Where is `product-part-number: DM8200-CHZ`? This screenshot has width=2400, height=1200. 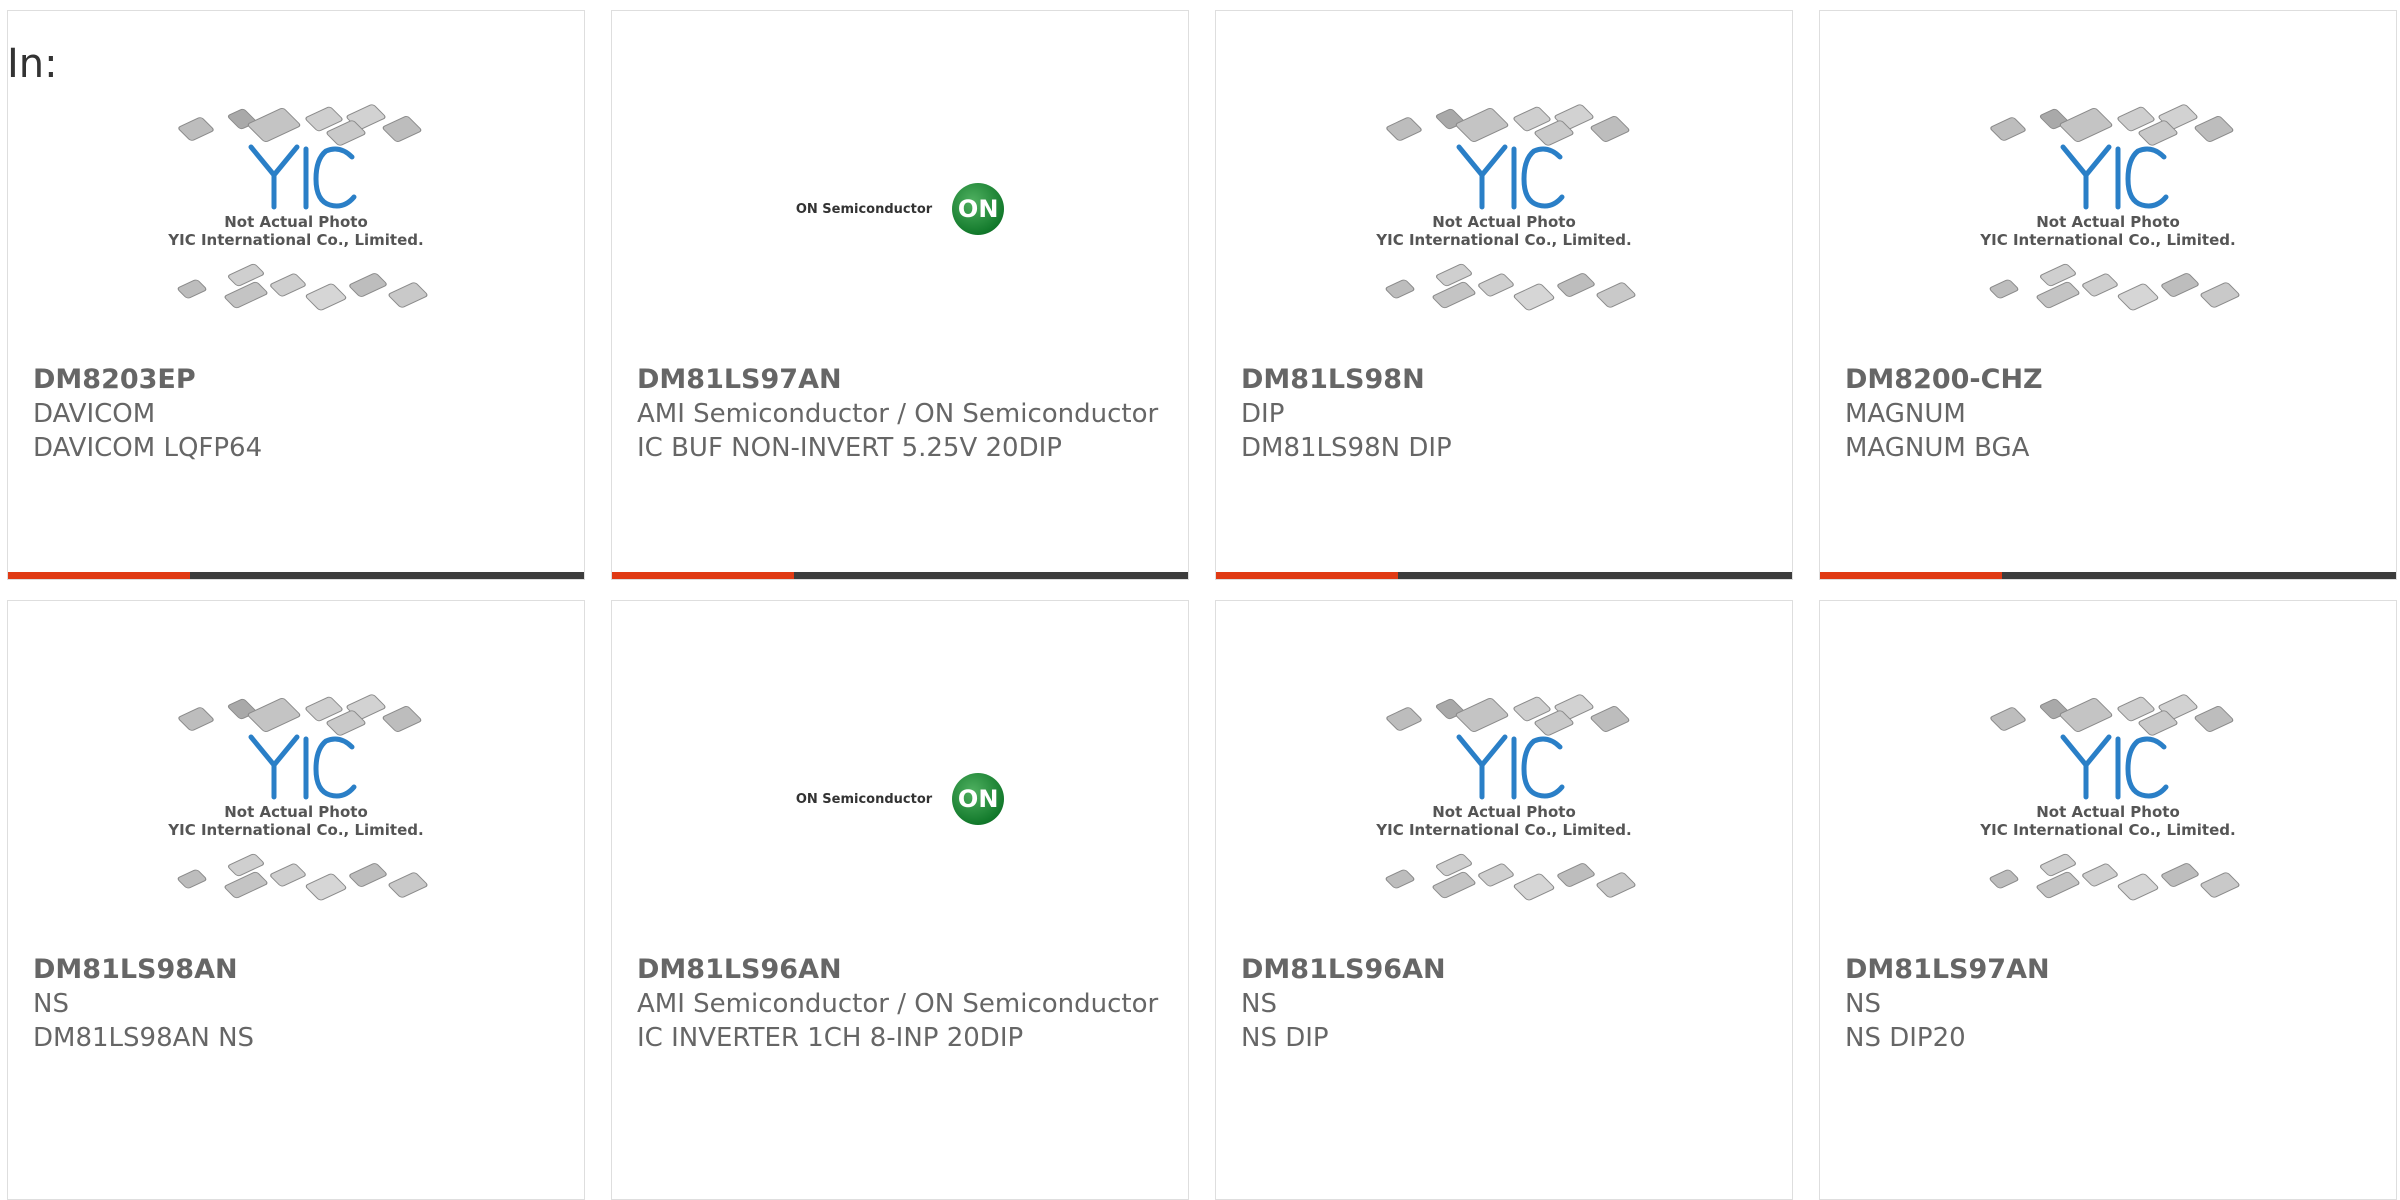 product-part-number: DM8200-CHZ is located at coordinates (2110, 380).